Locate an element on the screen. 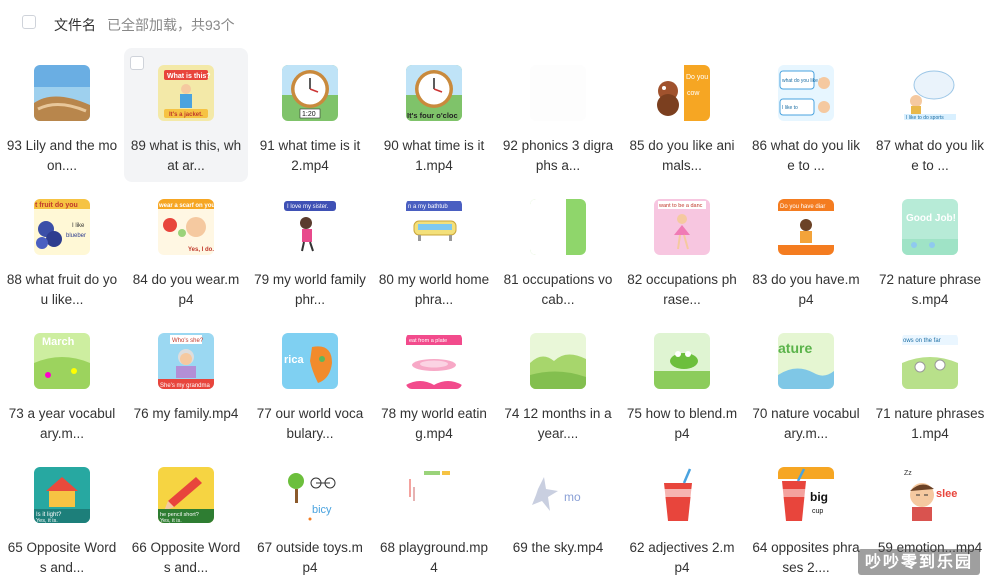 This screenshot has width=987, height=586. file-item: Good Job! 72 nature phrases.mp4 is located at coordinates (927, 249).